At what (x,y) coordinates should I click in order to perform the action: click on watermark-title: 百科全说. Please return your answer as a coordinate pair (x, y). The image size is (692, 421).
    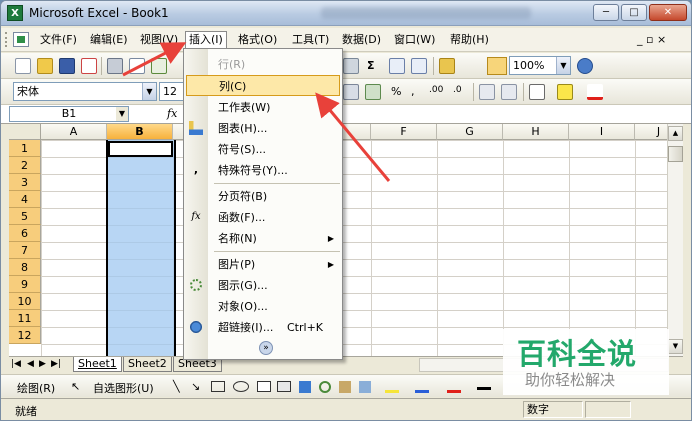
    Looking at the image, I should click on (577, 354).